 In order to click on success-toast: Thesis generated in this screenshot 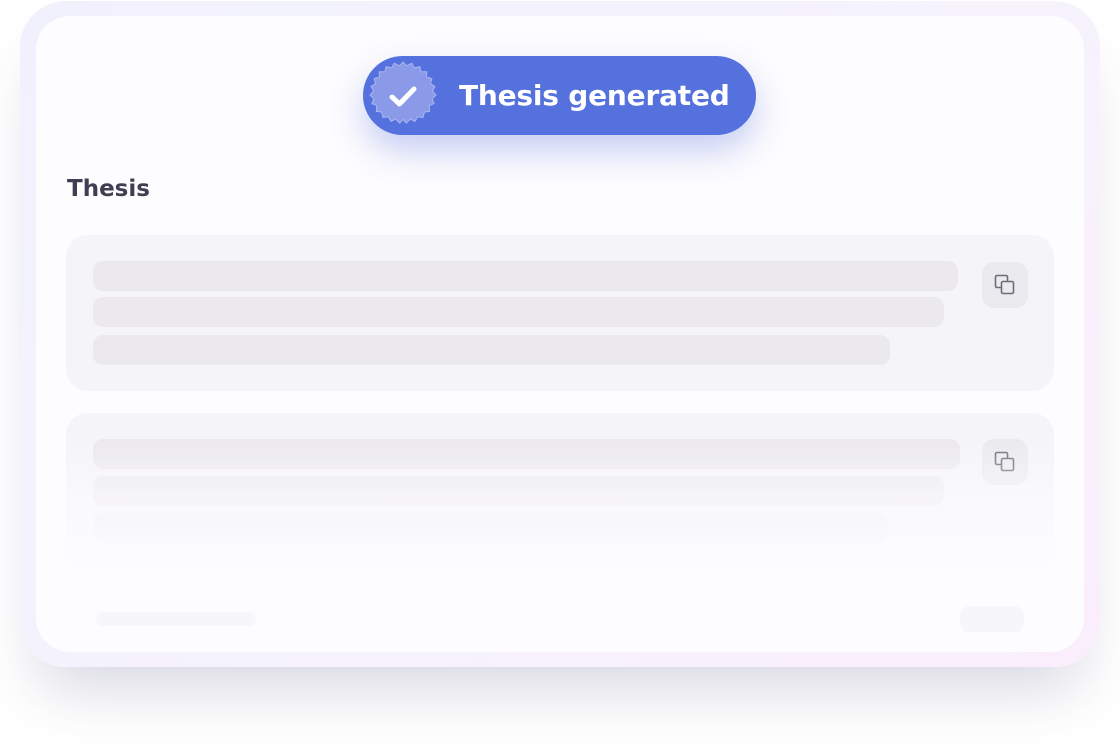, I will do `click(559, 95)`.